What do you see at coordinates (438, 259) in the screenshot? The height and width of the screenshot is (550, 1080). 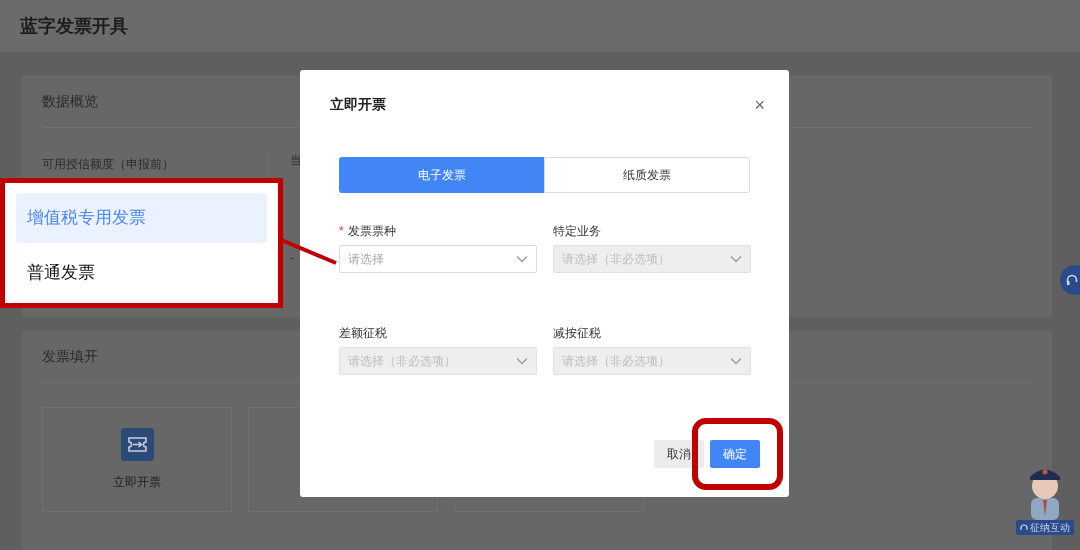 I see `select-field: 请选择` at bounding box center [438, 259].